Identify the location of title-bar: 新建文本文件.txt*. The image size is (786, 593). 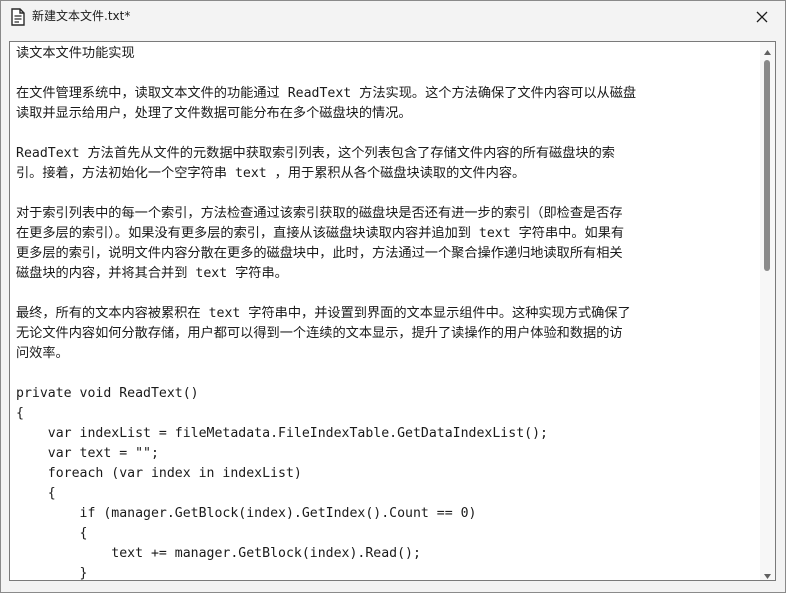
(393, 17).